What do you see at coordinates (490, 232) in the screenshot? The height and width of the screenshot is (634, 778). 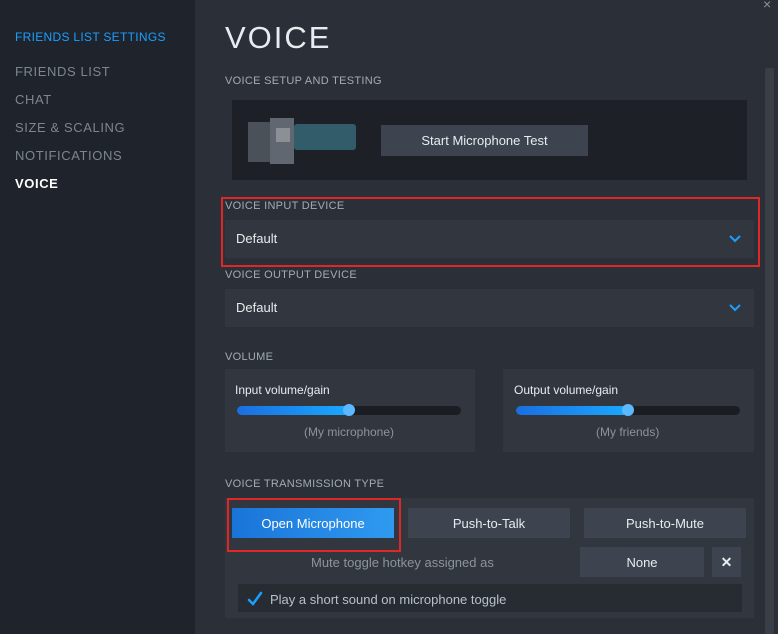 I see `input-device-highlight` at bounding box center [490, 232].